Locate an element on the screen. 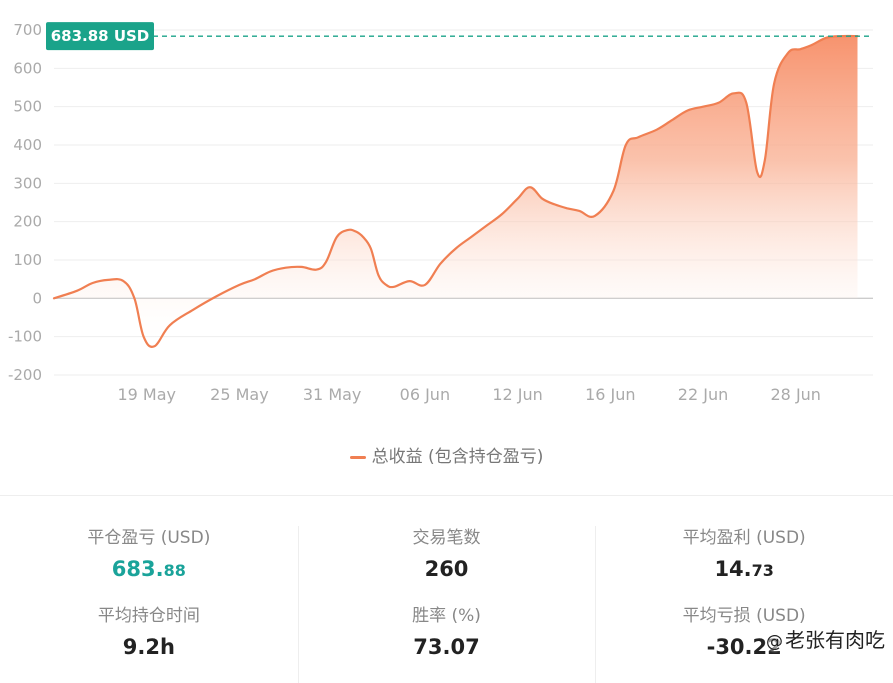 The image size is (893, 683). y-tick-label: 600 is located at coordinates (27, 68).